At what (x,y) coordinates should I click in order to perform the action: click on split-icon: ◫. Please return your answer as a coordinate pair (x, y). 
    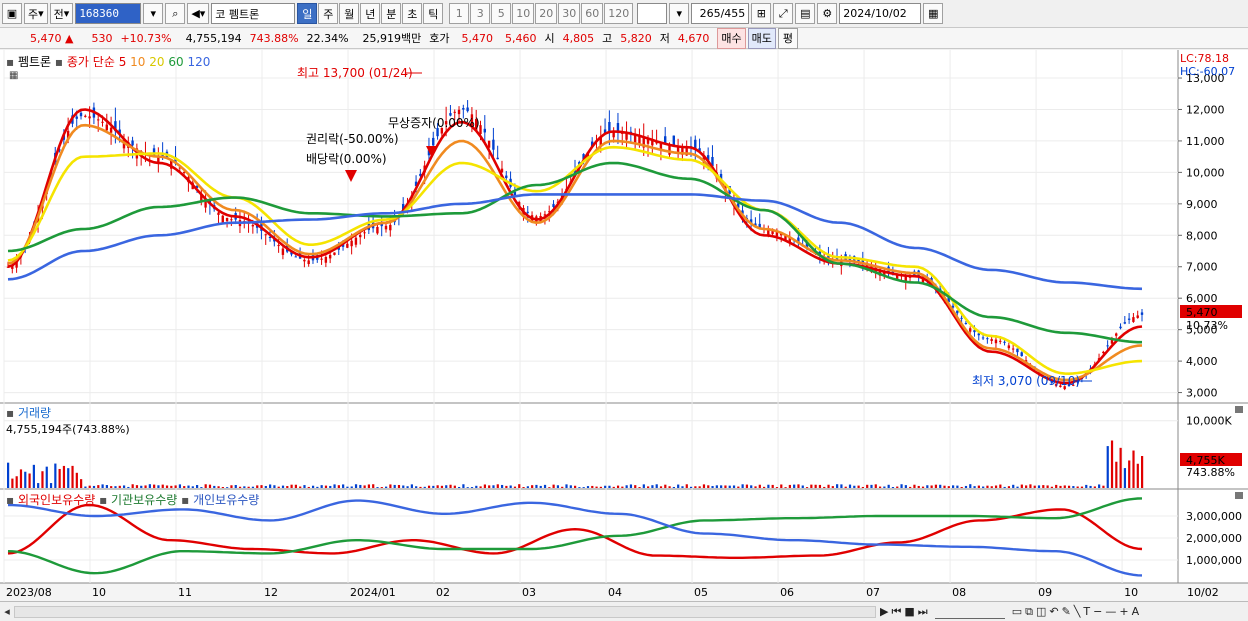
    Looking at the image, I should click on (1041, 612).